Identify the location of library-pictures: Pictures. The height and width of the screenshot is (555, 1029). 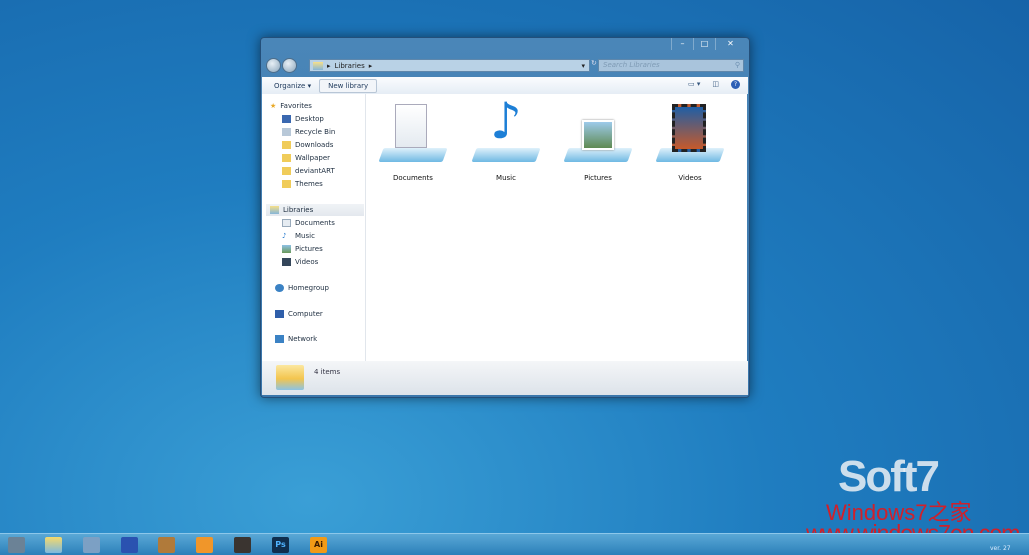
(598, 143).